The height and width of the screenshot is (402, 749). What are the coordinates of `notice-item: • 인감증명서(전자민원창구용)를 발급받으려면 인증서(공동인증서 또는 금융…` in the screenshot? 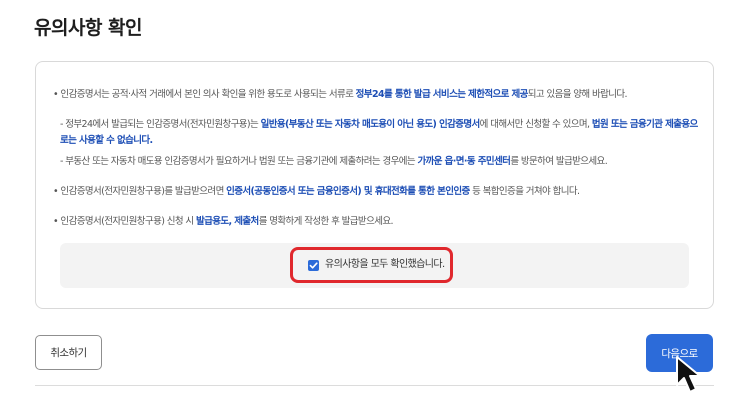 It's located at (316, 191).